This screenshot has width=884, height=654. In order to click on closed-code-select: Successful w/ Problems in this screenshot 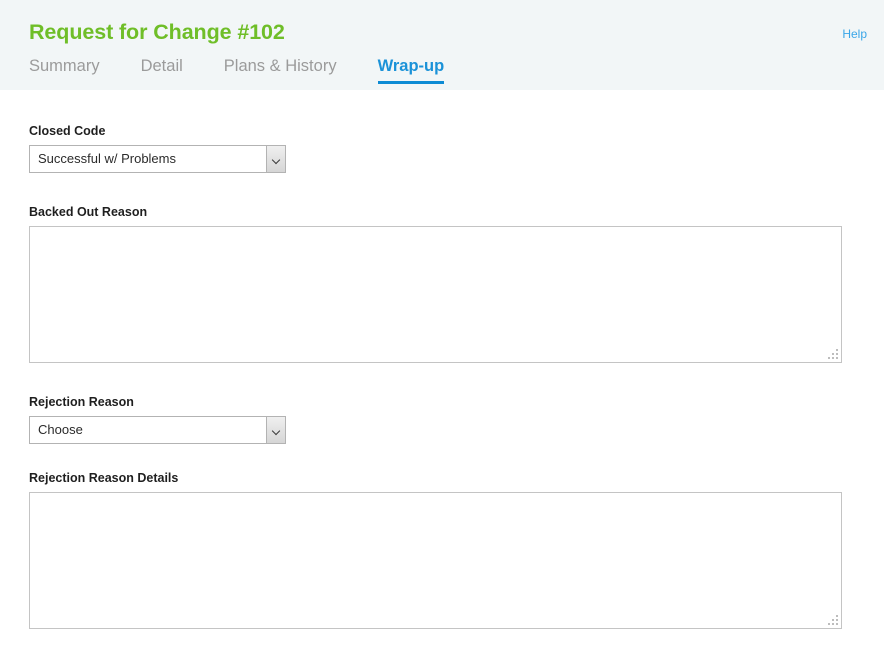, I will do `click(157, 159)`.